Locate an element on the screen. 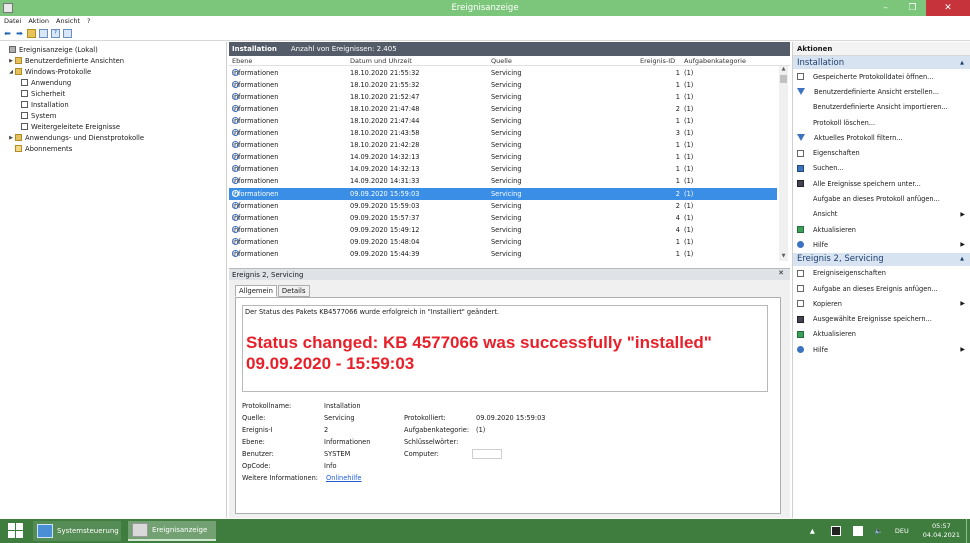 This screenshot has width=970, height=543. close-button: ✕ is located at coordinates (948, 8).